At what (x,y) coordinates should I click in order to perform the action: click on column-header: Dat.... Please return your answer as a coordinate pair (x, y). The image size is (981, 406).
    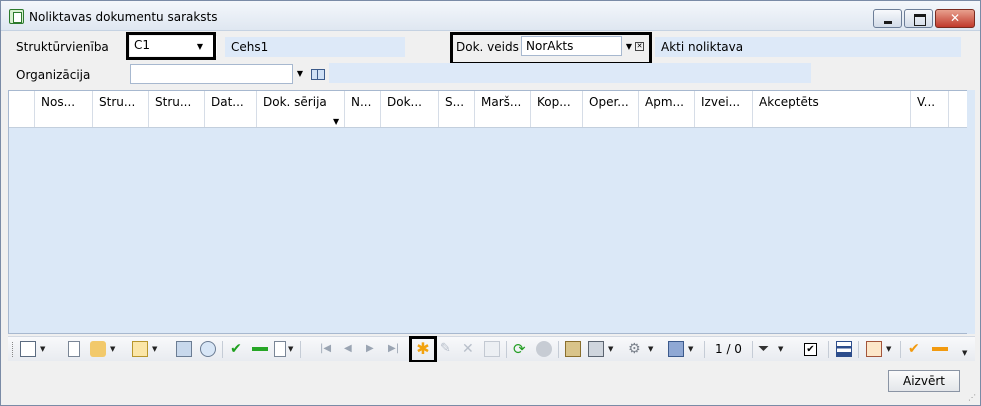
    Looking at the image, I should click on (231, 109).